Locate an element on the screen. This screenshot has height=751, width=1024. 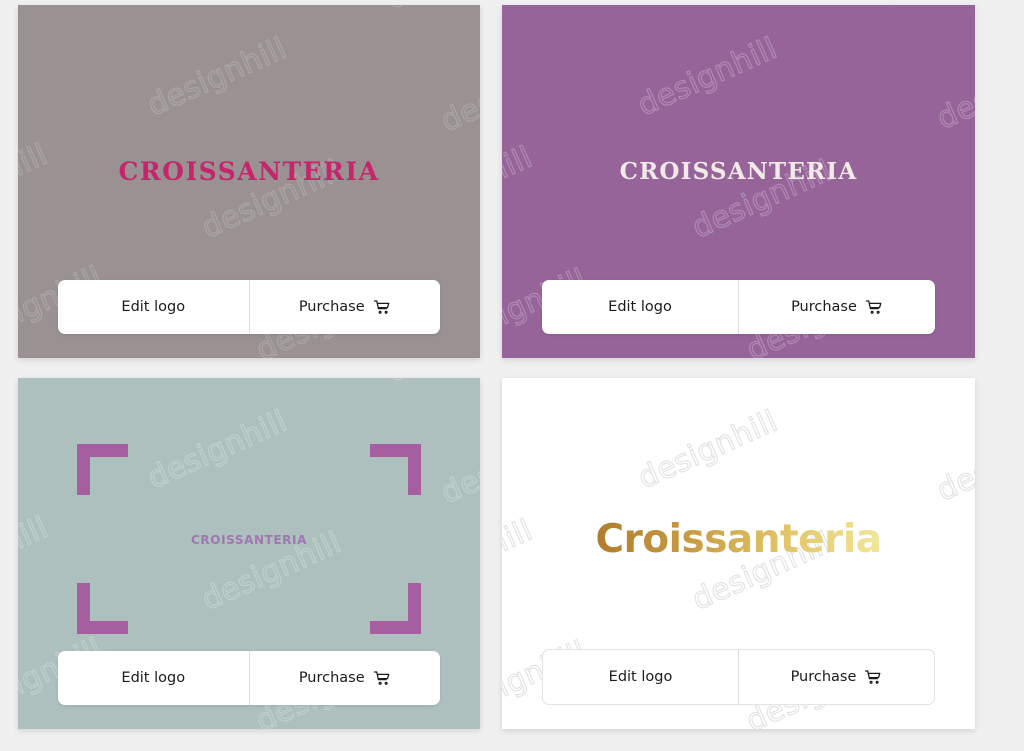
logo-wordmark-2: Croissanteria is located at coordinates (738, 167).